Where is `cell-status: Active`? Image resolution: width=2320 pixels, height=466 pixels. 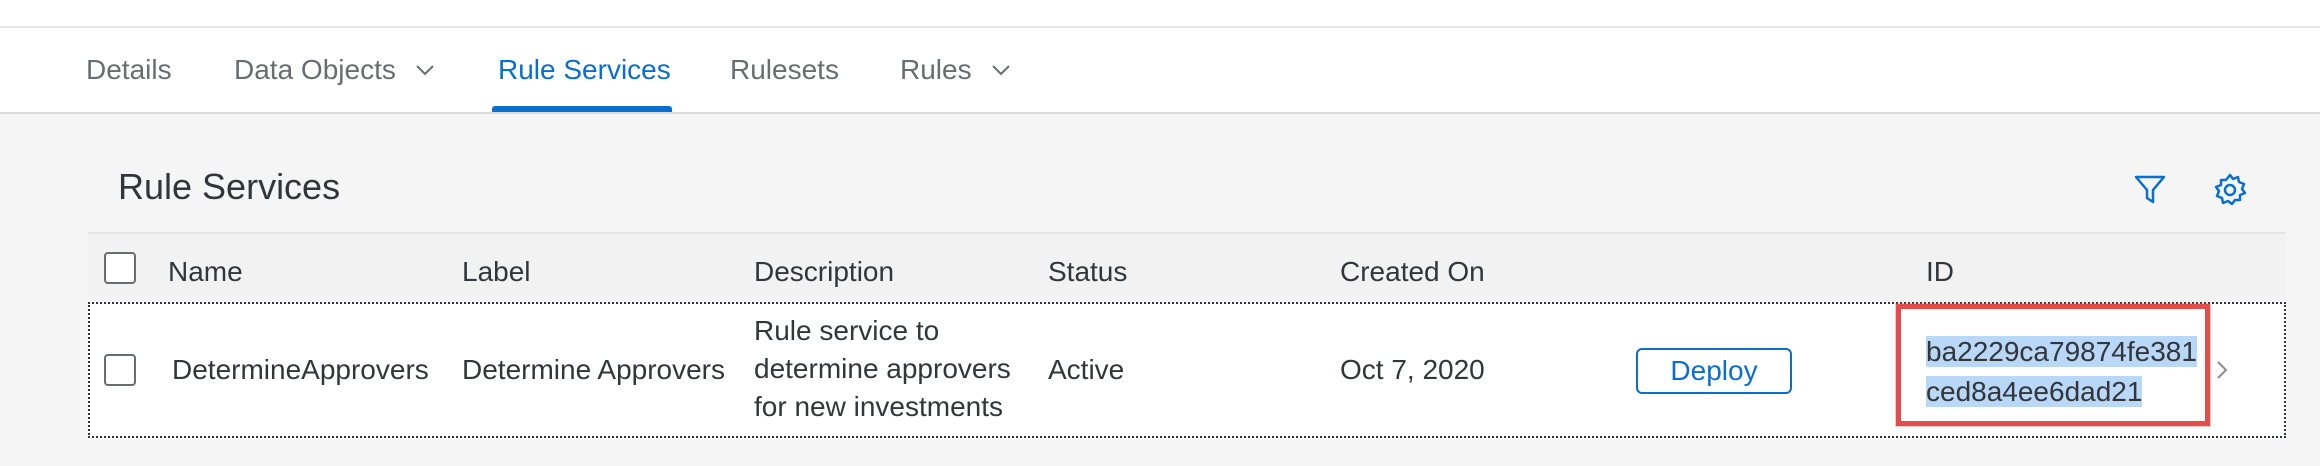
cell-status: Active is located at coordinates (1086, 369).